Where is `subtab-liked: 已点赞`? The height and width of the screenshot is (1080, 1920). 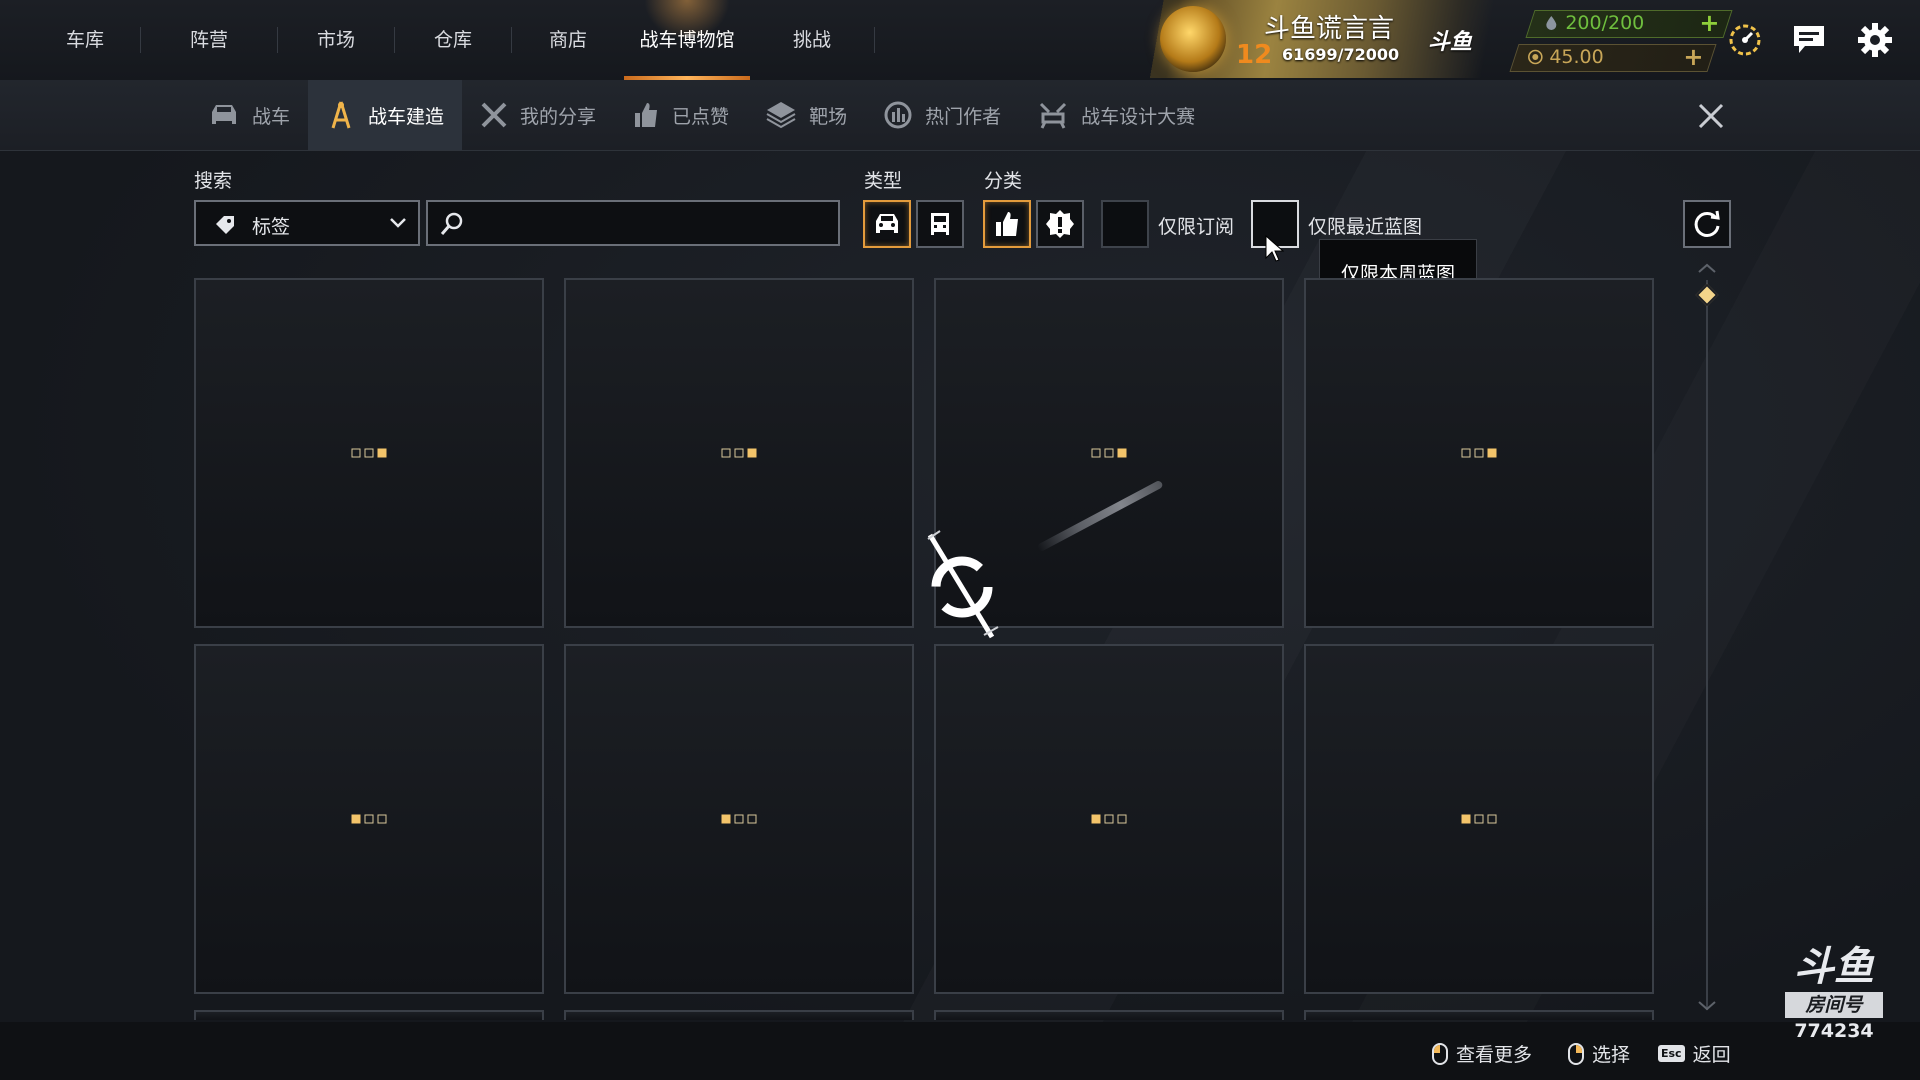 subtab-liked: 已点赞 is located at coordinates (680, 115).